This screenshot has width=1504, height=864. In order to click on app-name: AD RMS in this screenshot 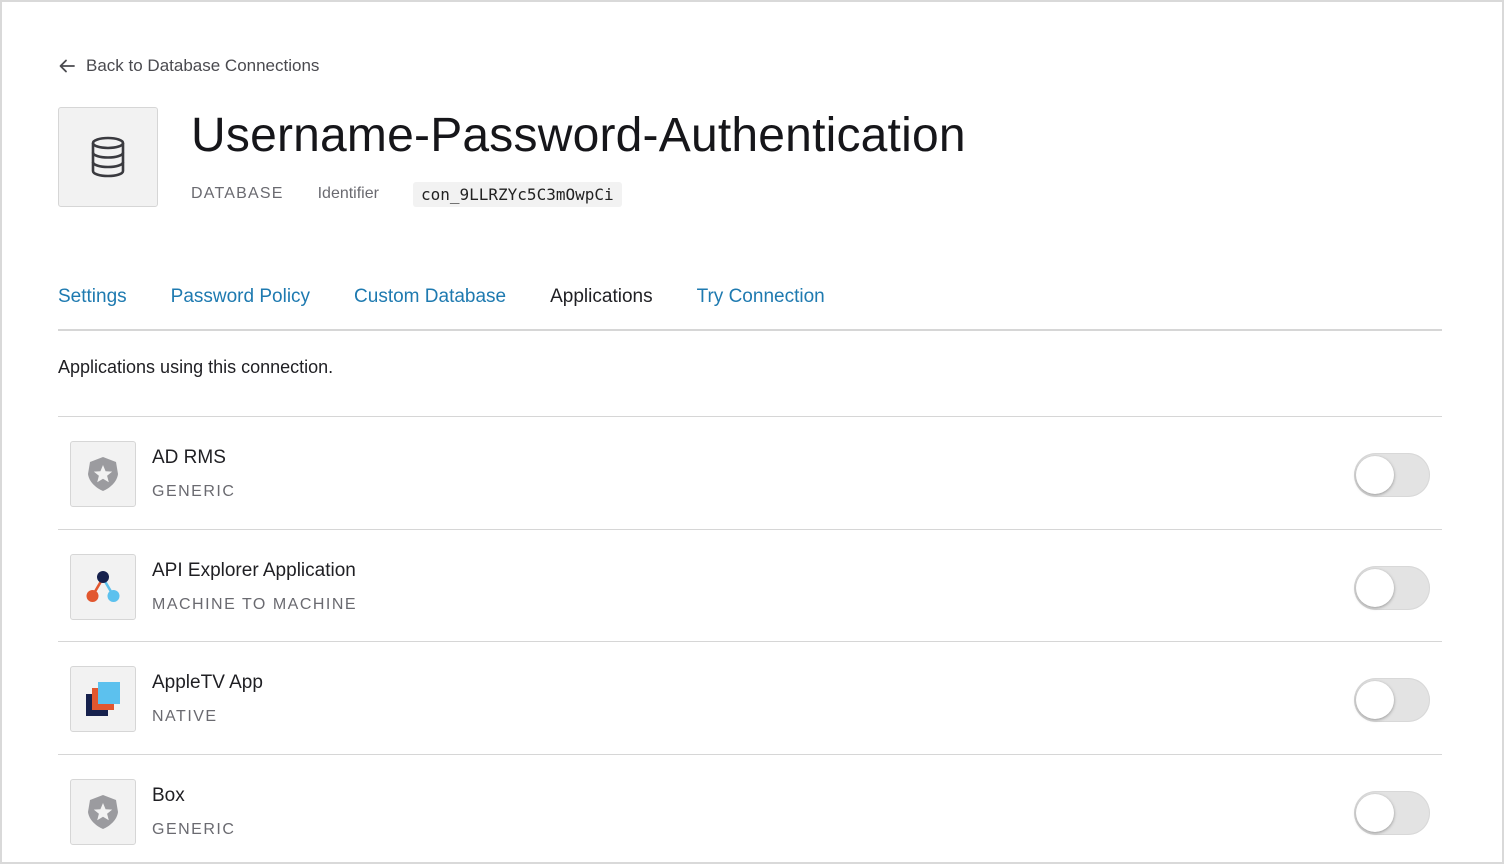, I will do `click(189, 458)`.